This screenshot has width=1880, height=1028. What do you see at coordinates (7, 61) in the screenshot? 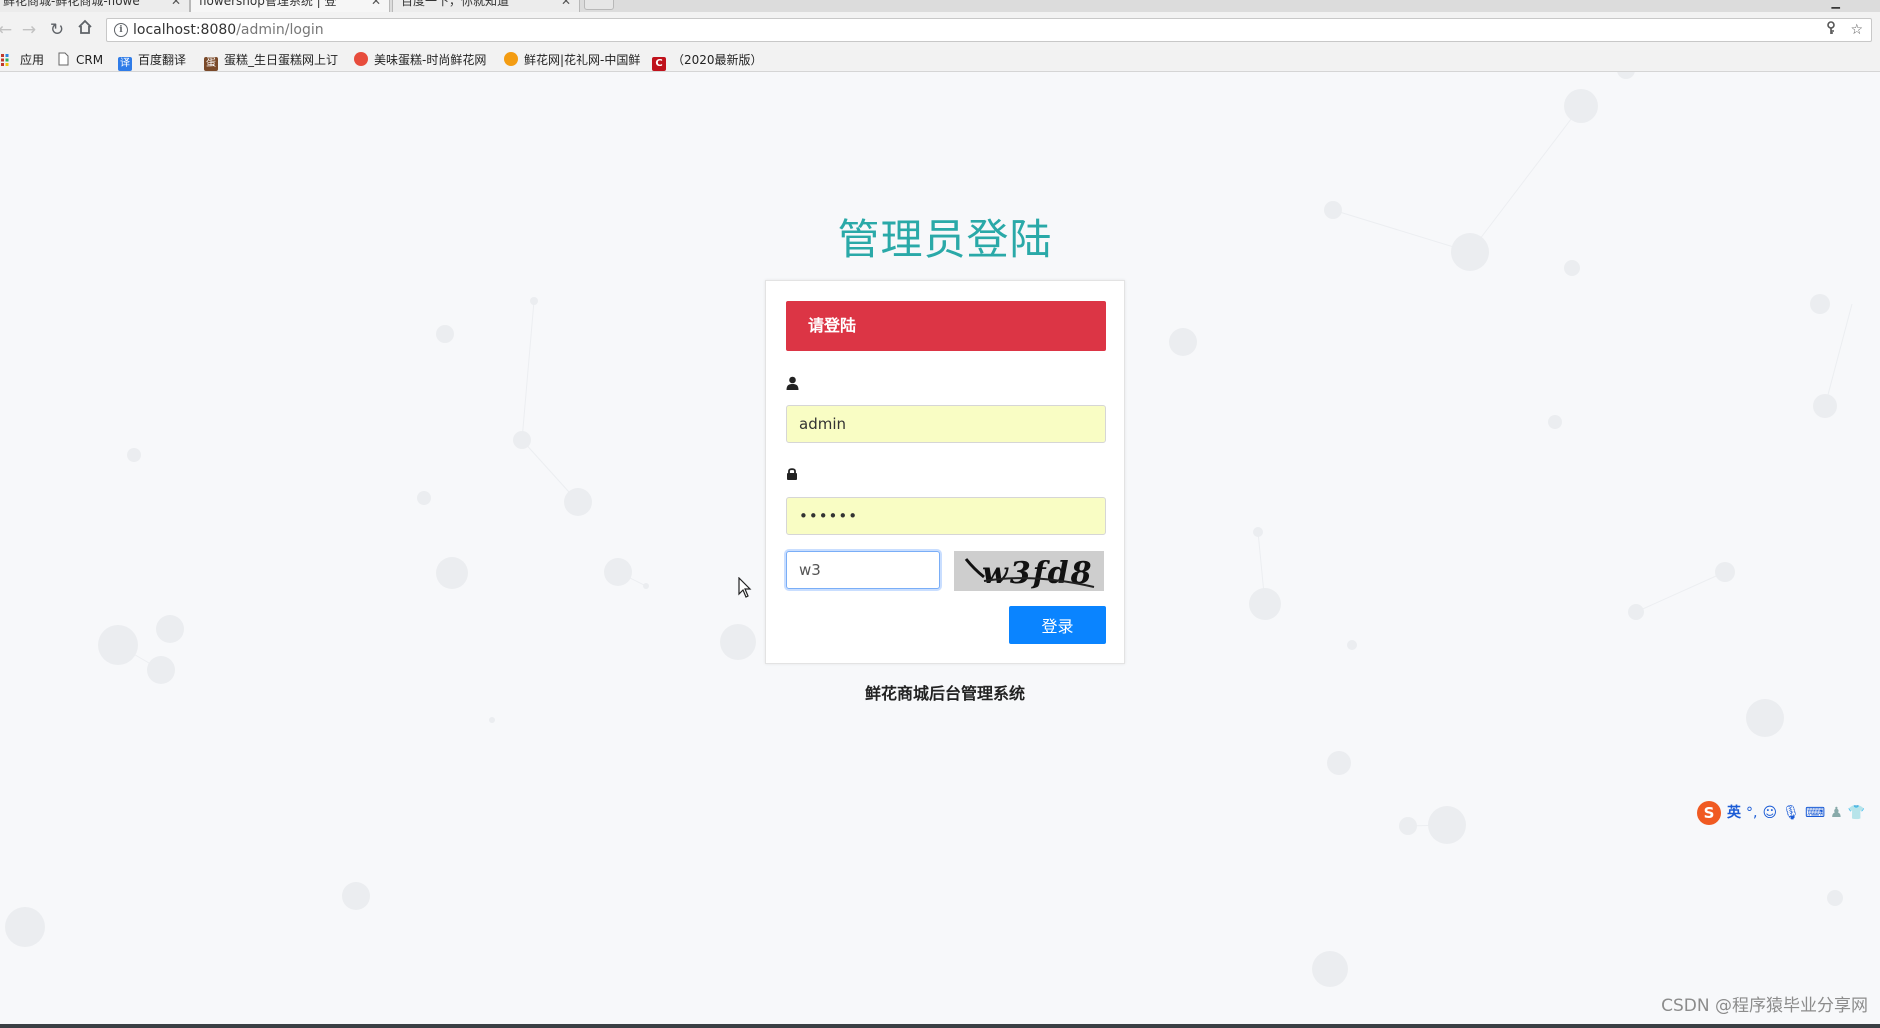
I see `apps-grid-icon` at bounding box center [7, 61].